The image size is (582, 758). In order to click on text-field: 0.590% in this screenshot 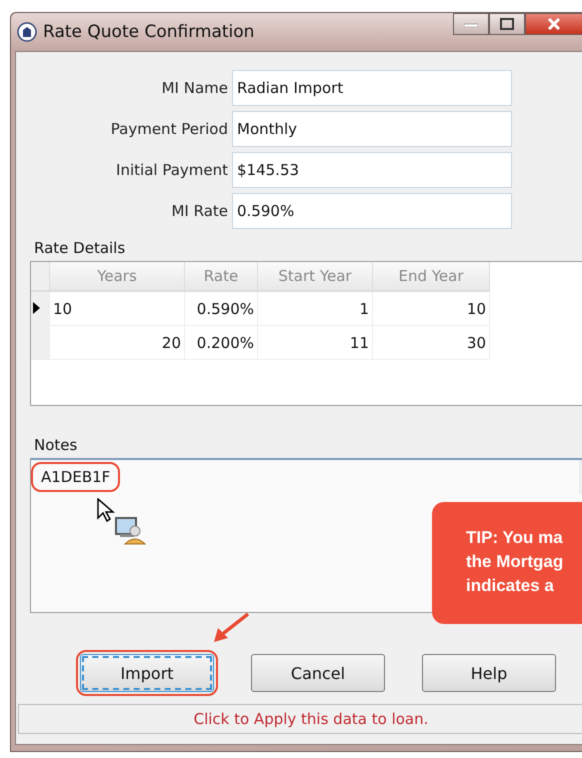, I will do `click(372, 211)`.